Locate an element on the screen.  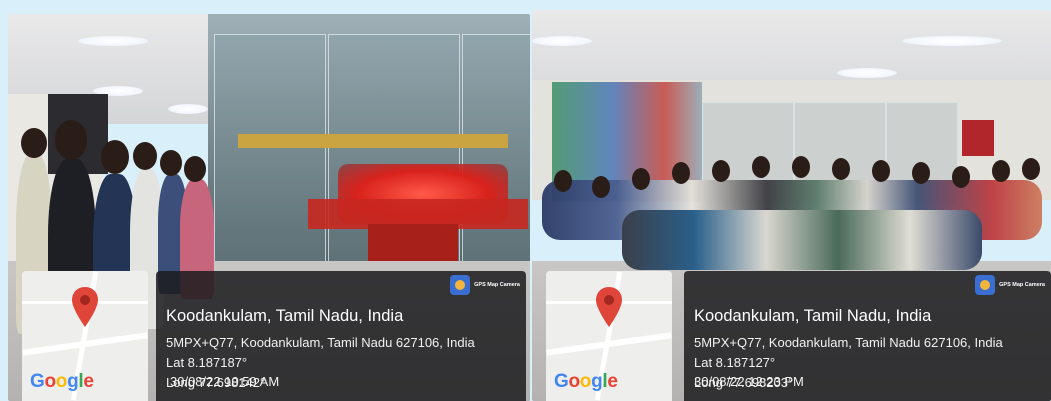
group-seated-row is located at coordinates (802, 240).